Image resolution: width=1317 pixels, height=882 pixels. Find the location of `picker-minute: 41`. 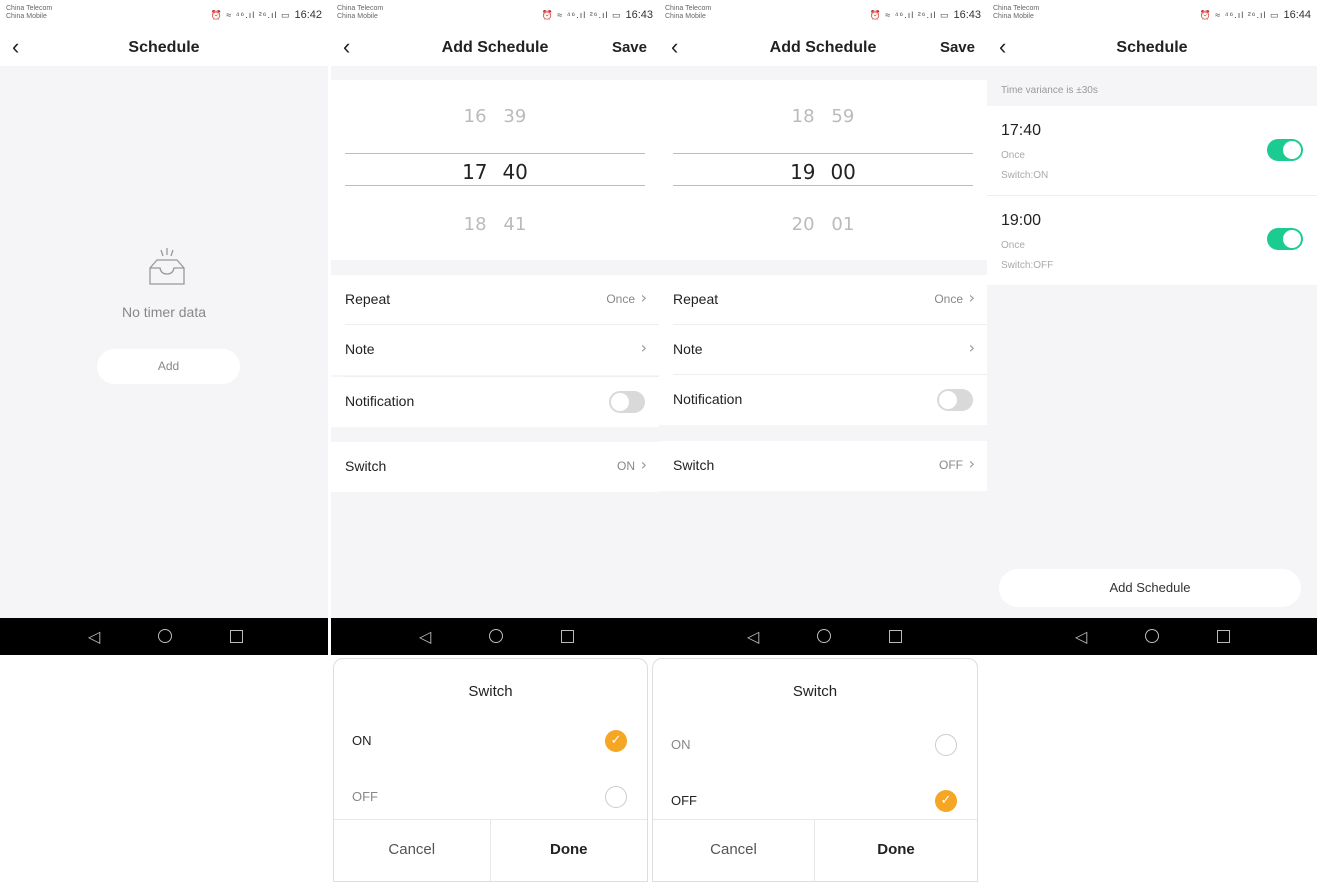

picker-minute: 41 is located at coordinates (515, 224).